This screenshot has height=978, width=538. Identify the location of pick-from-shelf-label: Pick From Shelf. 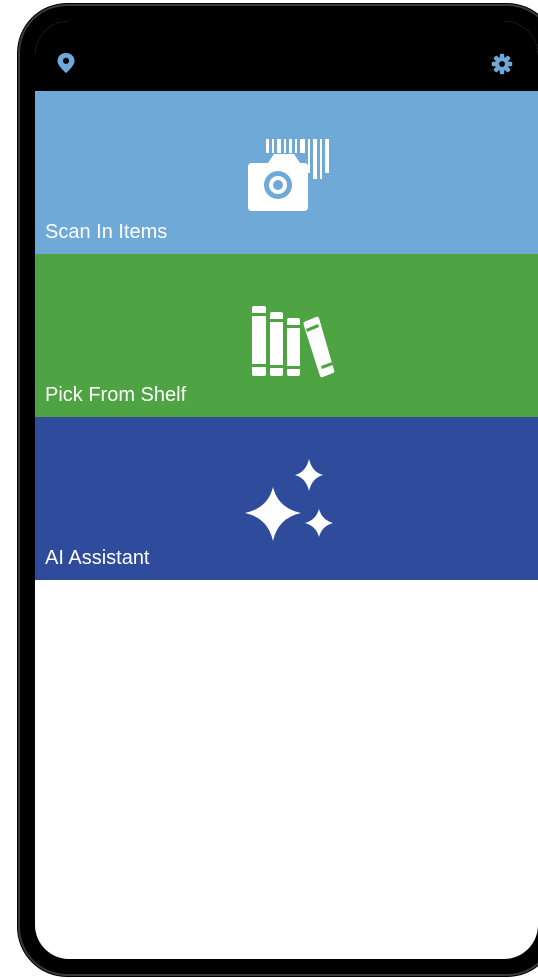
(116, 395).